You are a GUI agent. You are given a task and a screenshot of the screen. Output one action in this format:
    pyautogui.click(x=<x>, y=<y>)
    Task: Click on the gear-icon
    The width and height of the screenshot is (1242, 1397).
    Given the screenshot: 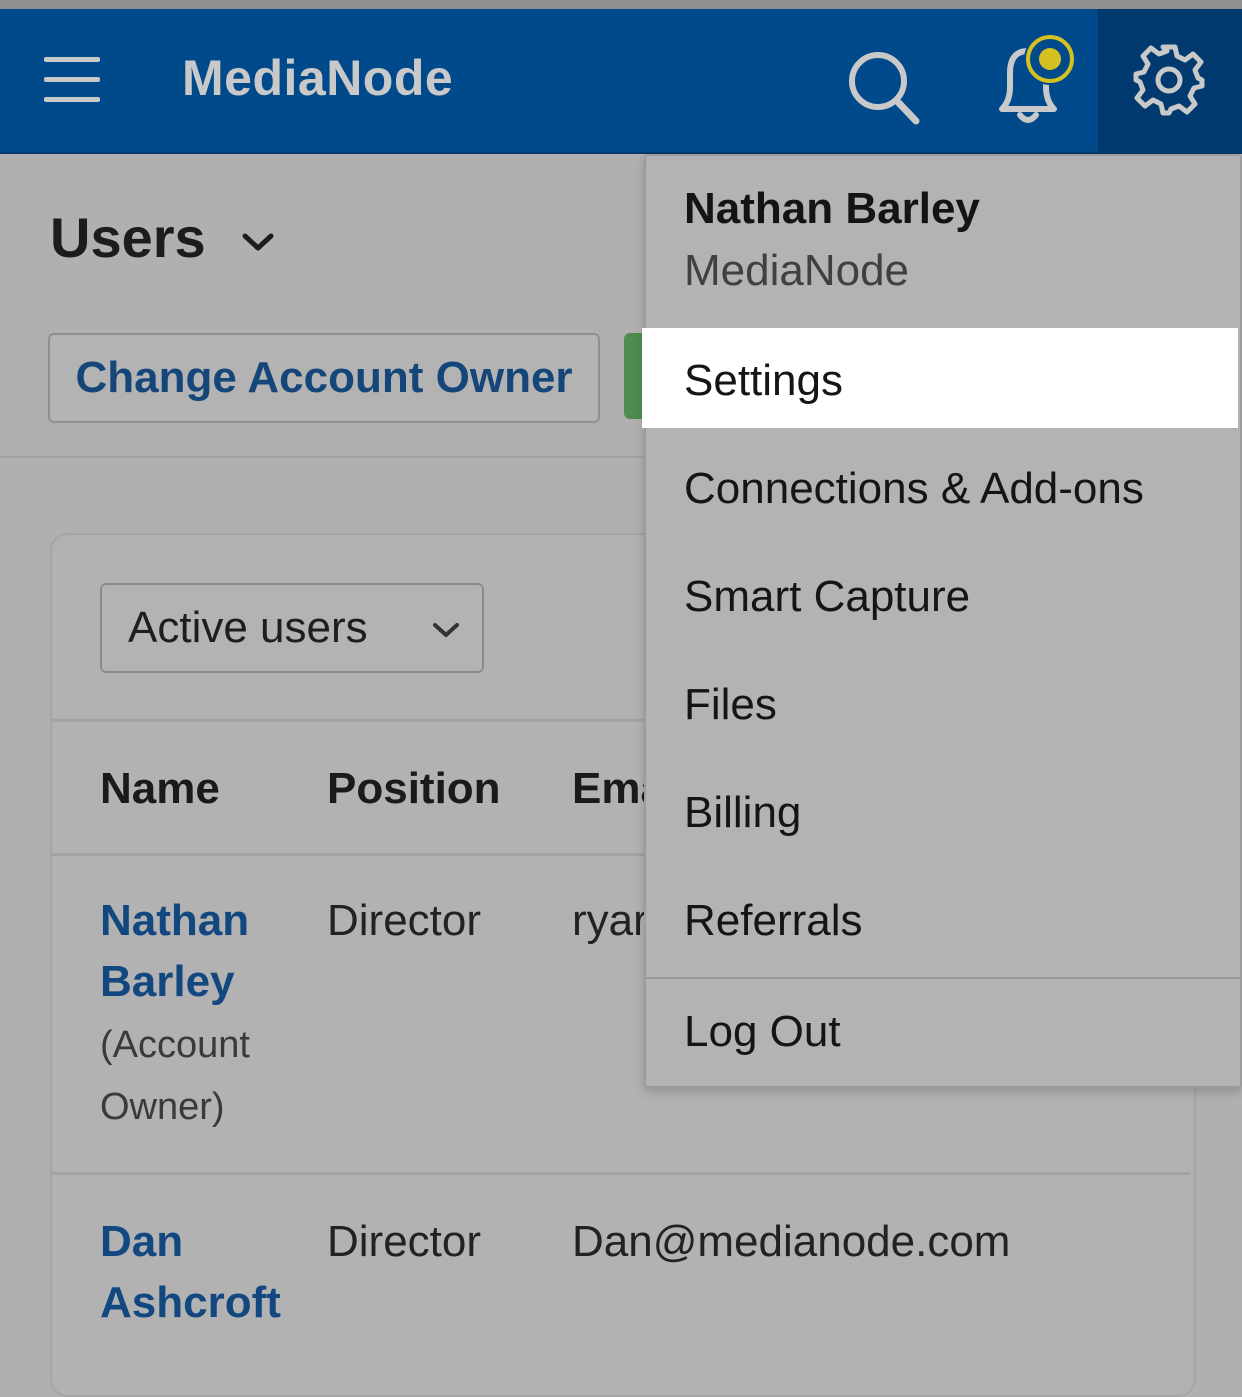 What is the action you would take?
    pyautogui.click(x=1169, y=80)
    